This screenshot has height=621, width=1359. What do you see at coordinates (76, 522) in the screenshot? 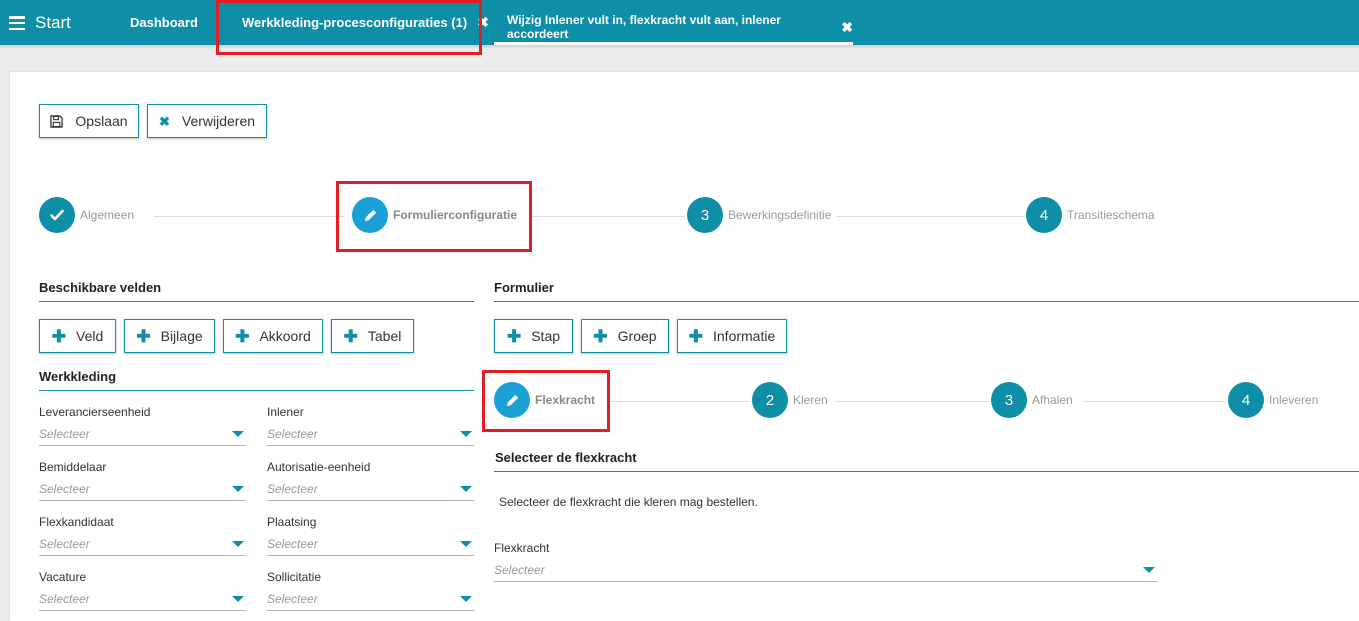
I see `field-label: Flexkandidaat` at bounding box center [76, 522].